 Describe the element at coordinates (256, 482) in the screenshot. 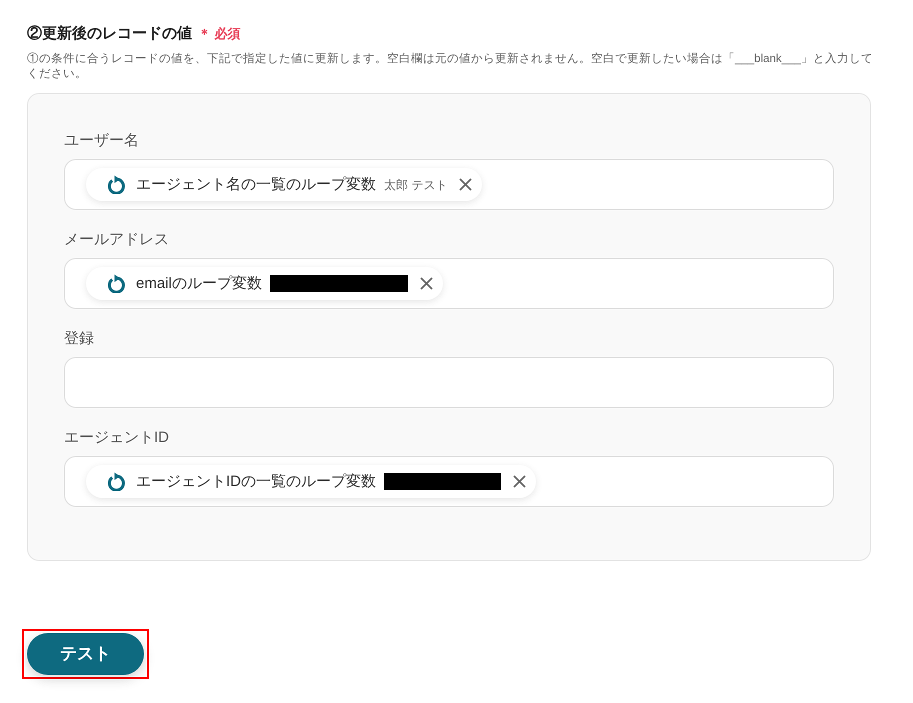

I see `chip-label: エージェントIDの一覧のループ変数` at that location.